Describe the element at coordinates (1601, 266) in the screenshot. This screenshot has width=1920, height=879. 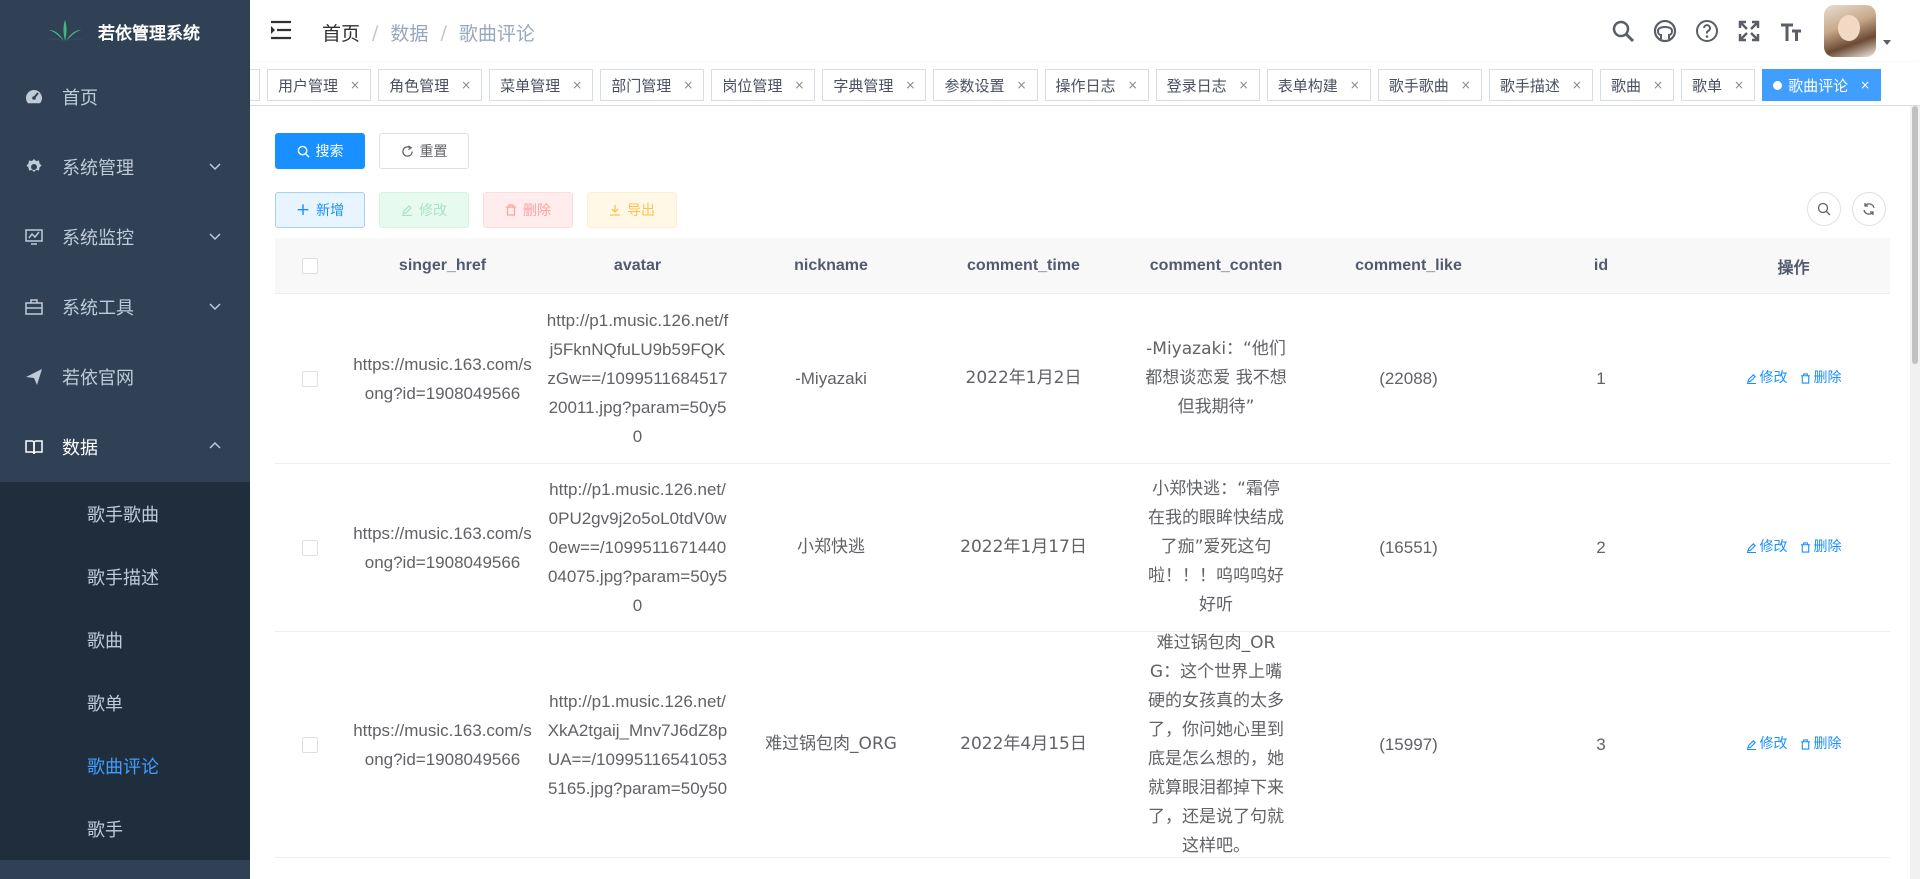
I see `column-header: id` at that location.